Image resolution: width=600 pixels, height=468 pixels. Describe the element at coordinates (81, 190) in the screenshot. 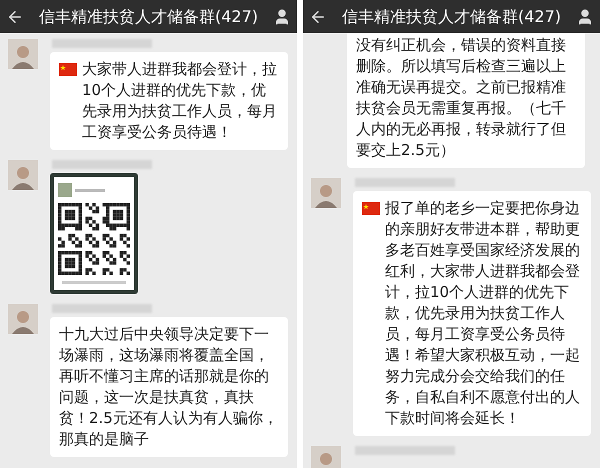

I see `card-header-drawing` at that location.